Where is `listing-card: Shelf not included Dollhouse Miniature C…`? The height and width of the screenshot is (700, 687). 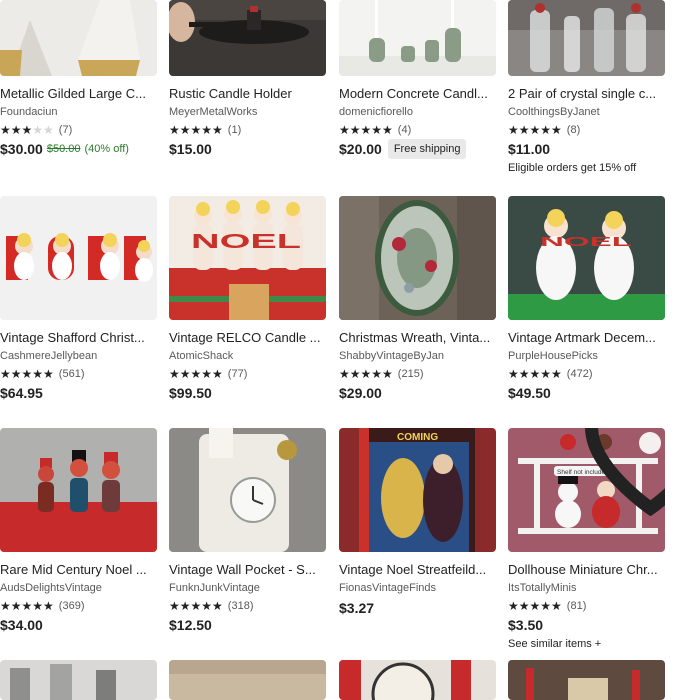
listing-card: Shelf not included Dollhouse Miniature C… is located at coordinates (586, 543).